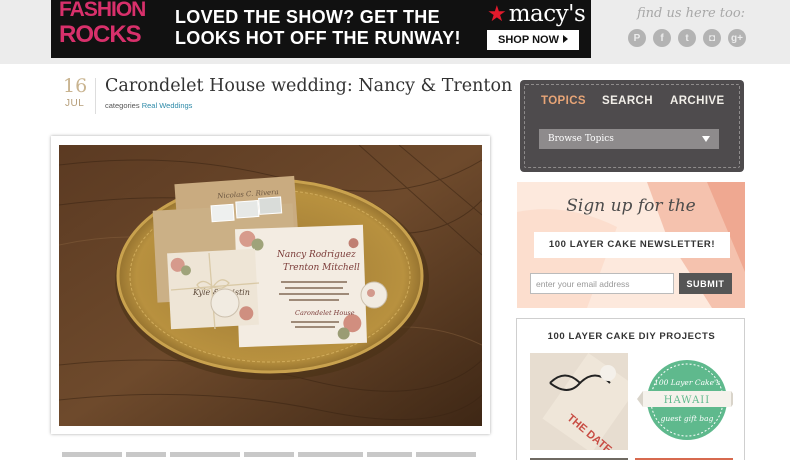 This screenshot has height=460, width=790. I want to click on svg-text: Carondelet House, so click(325, 313).